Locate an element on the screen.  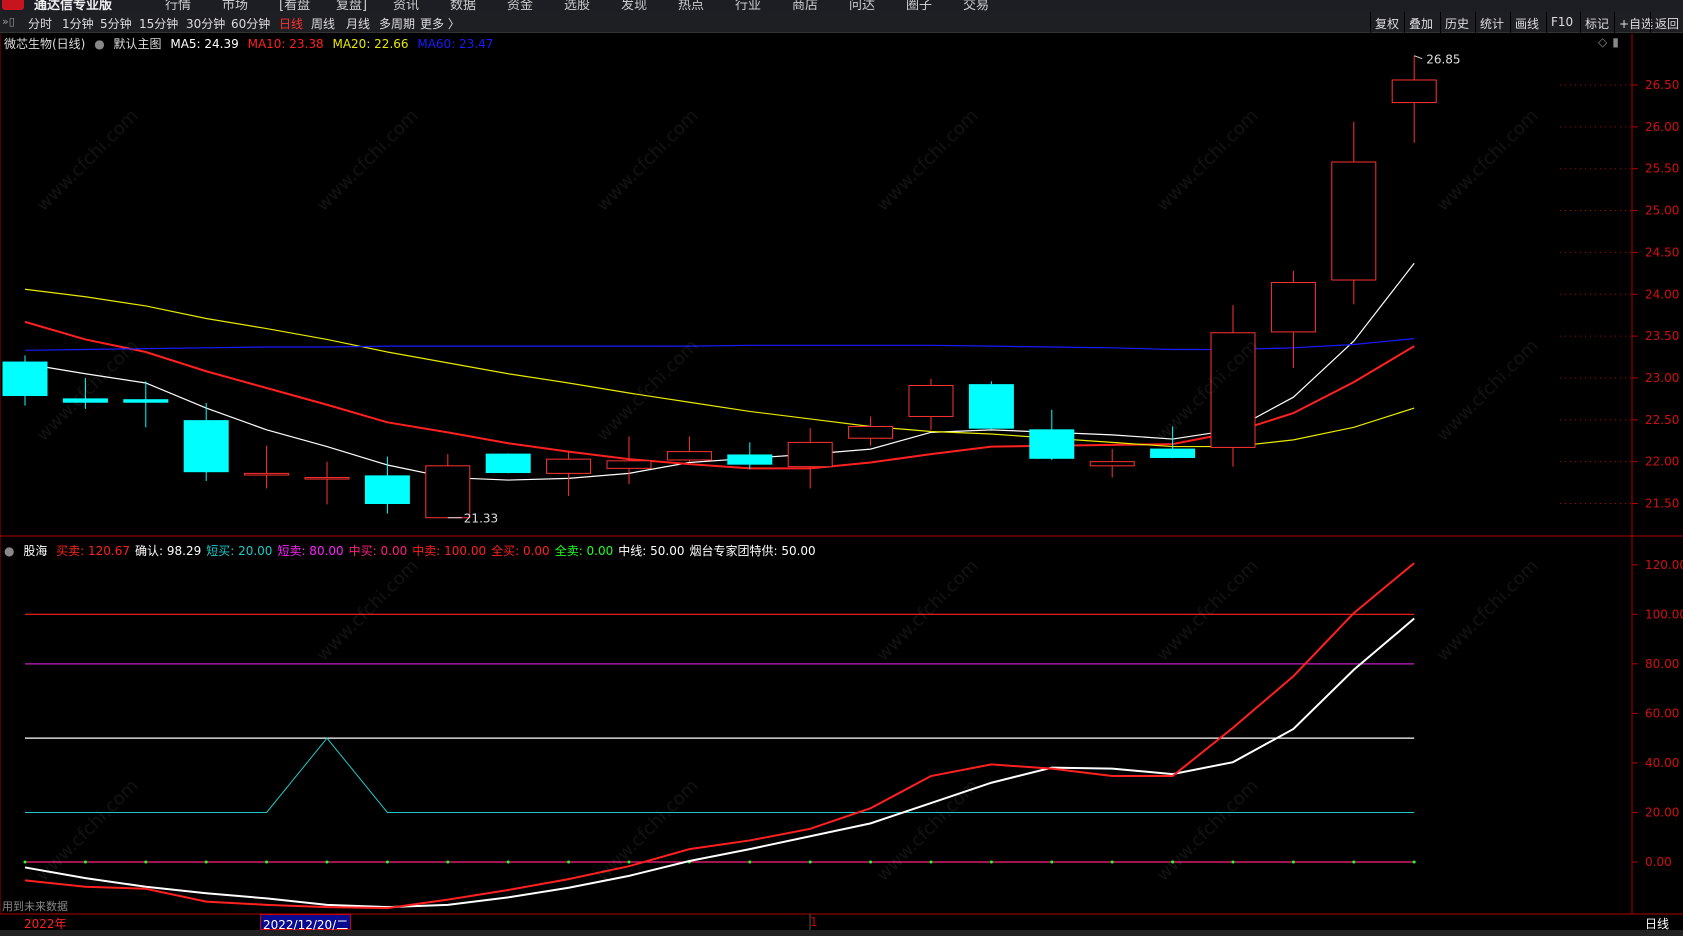
toolbar-button: 历史 is located at coordinates (1456, 22).